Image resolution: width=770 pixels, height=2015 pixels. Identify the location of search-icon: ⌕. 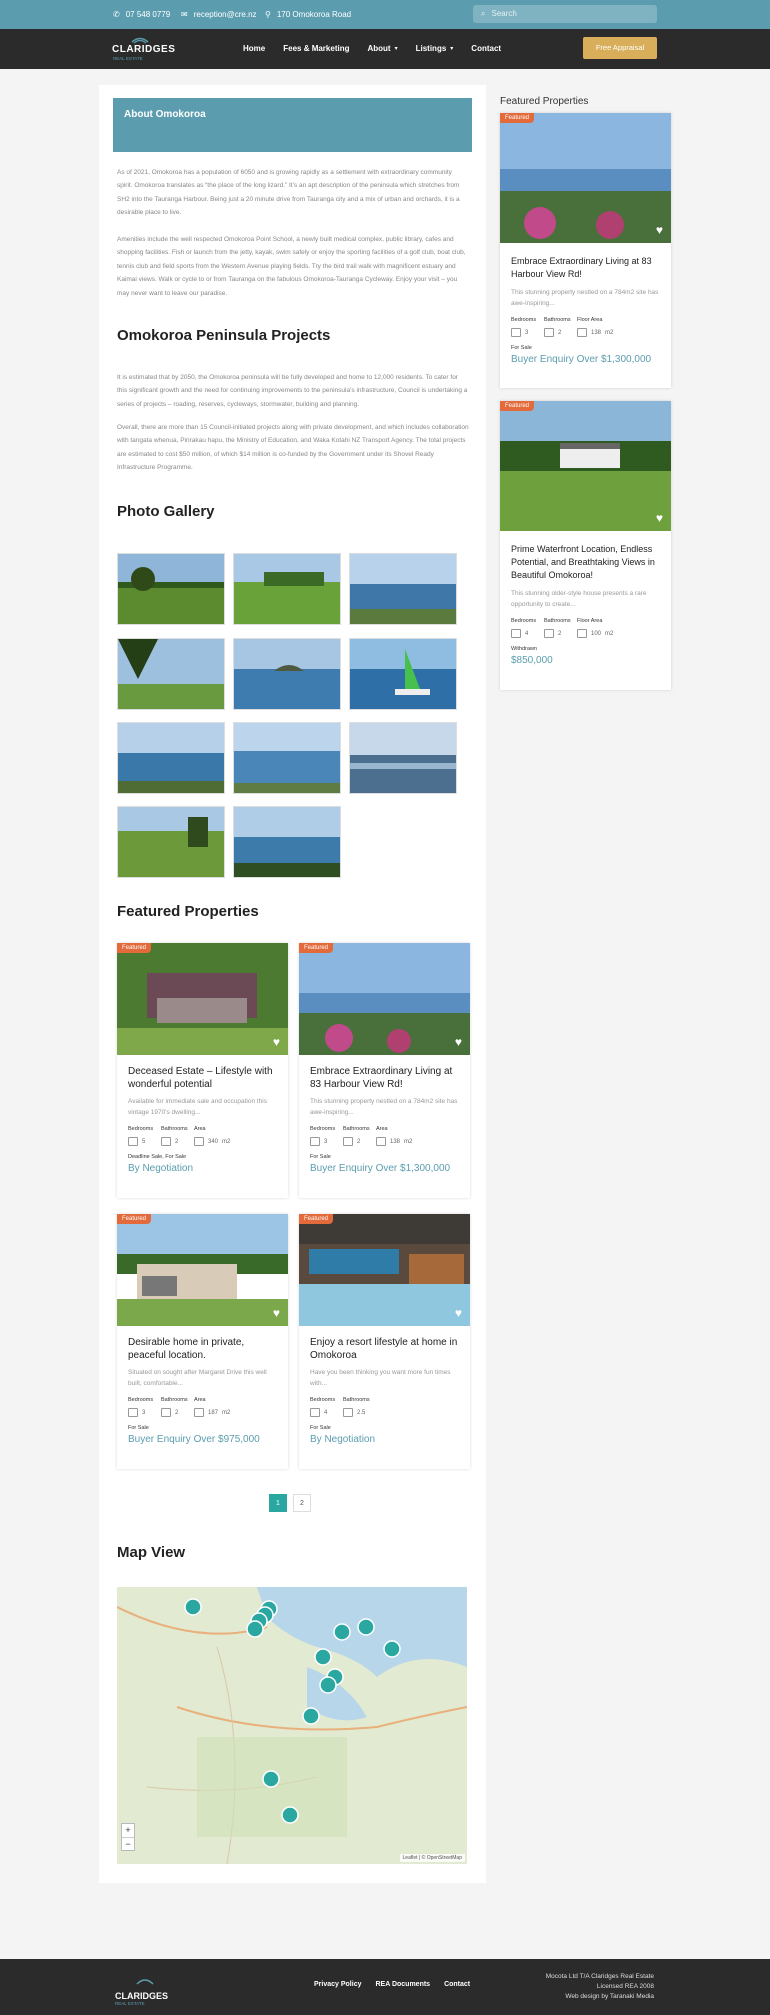
(483, 13).